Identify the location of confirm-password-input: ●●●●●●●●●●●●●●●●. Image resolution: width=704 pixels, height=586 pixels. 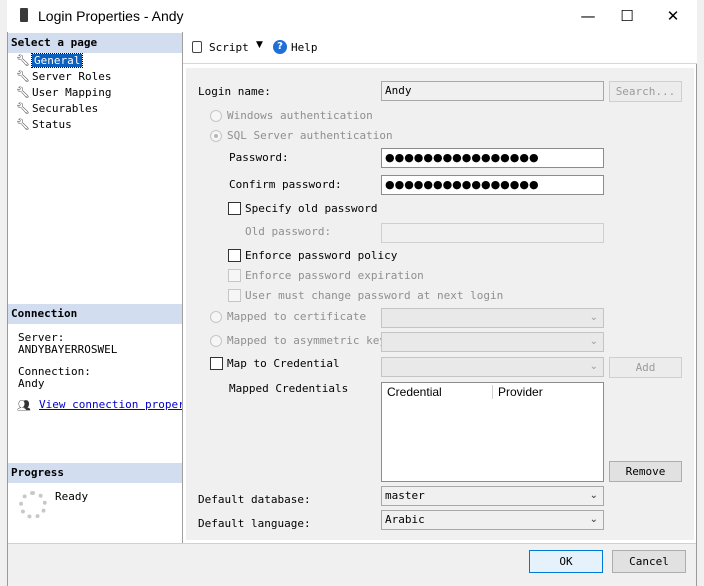
(492, 185).